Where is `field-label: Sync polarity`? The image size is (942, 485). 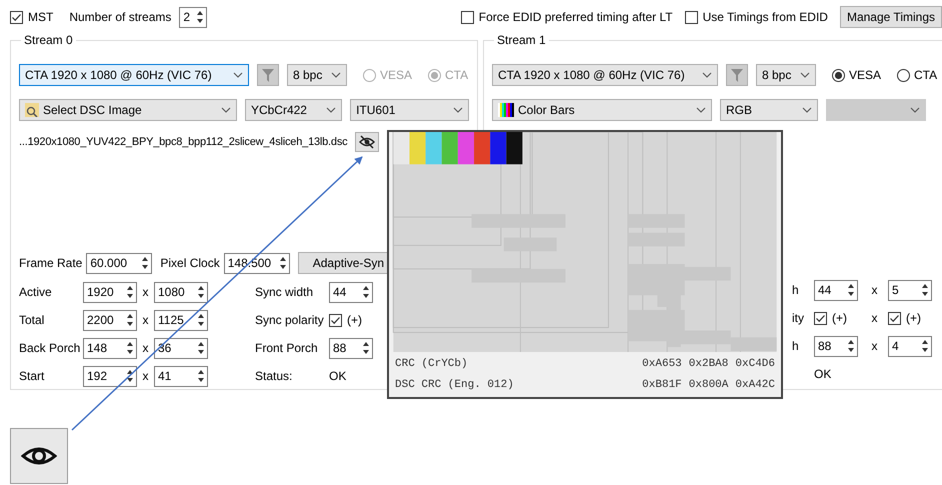 field-label: Sync polarity is located at coordinates (290, 320).